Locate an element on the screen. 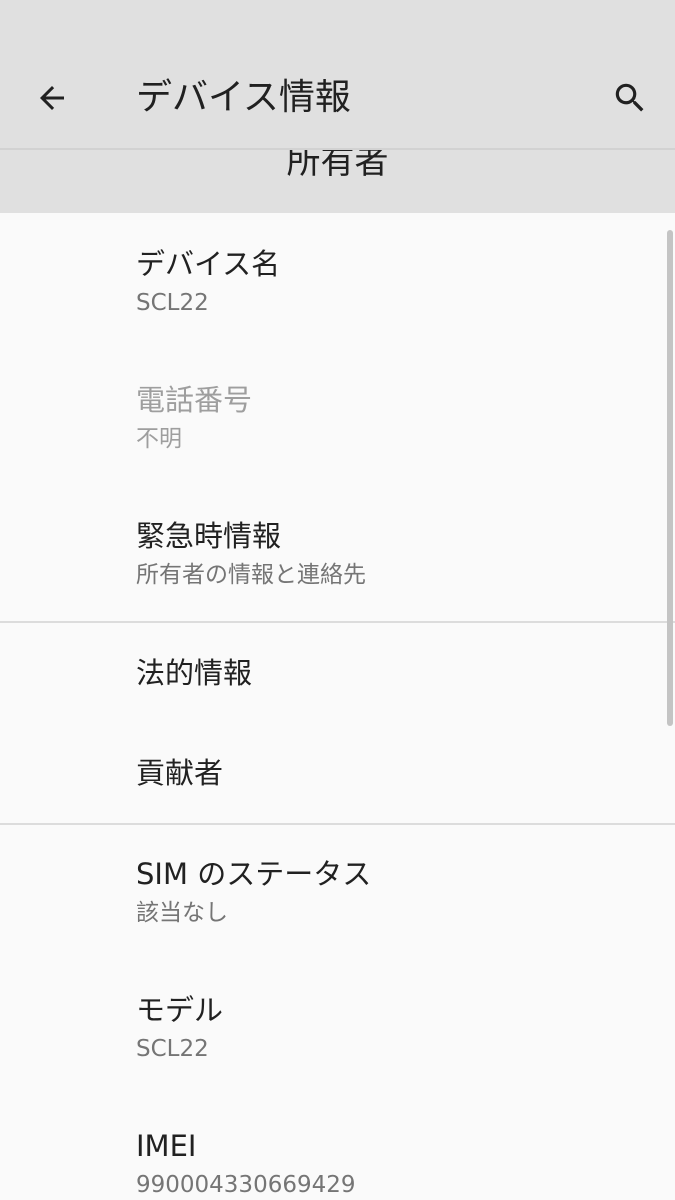 The image size is (675, 1200). owner-banner-title: 所有者 is located at coordinates (337, 166).